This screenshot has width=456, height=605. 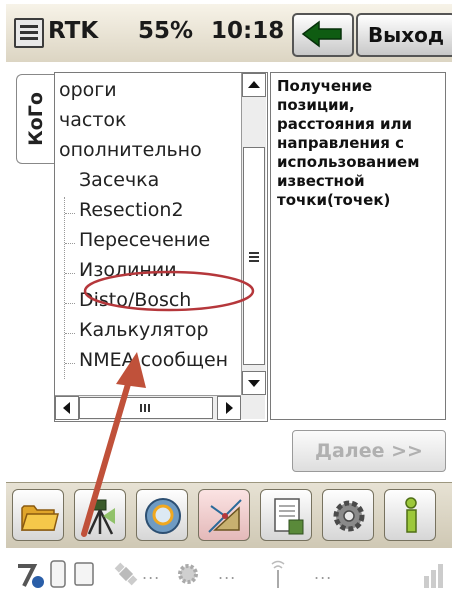 I want to click on scroll-up-icon, so click(x=254, y=84).